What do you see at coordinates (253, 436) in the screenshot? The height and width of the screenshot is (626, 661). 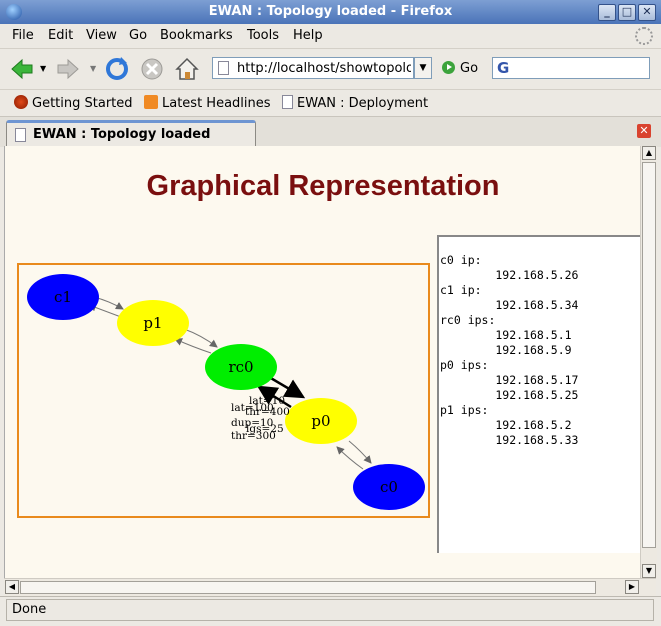 I see `edge-label: thr=300` at bounding box center [253, 436].